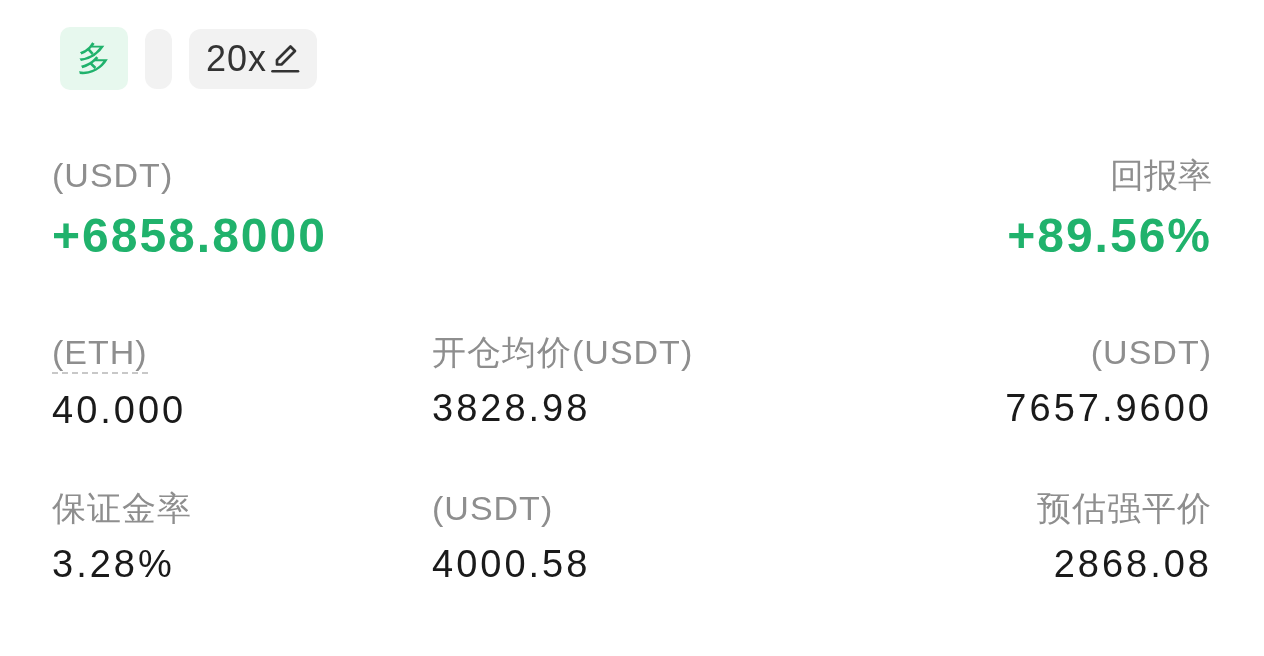 This screenshot has width=1264, height=656. What do you see at coordinates (1132, 564) in the screenshot?
I see `stat-value: 2868.08` at bounding box center [1132, 564].